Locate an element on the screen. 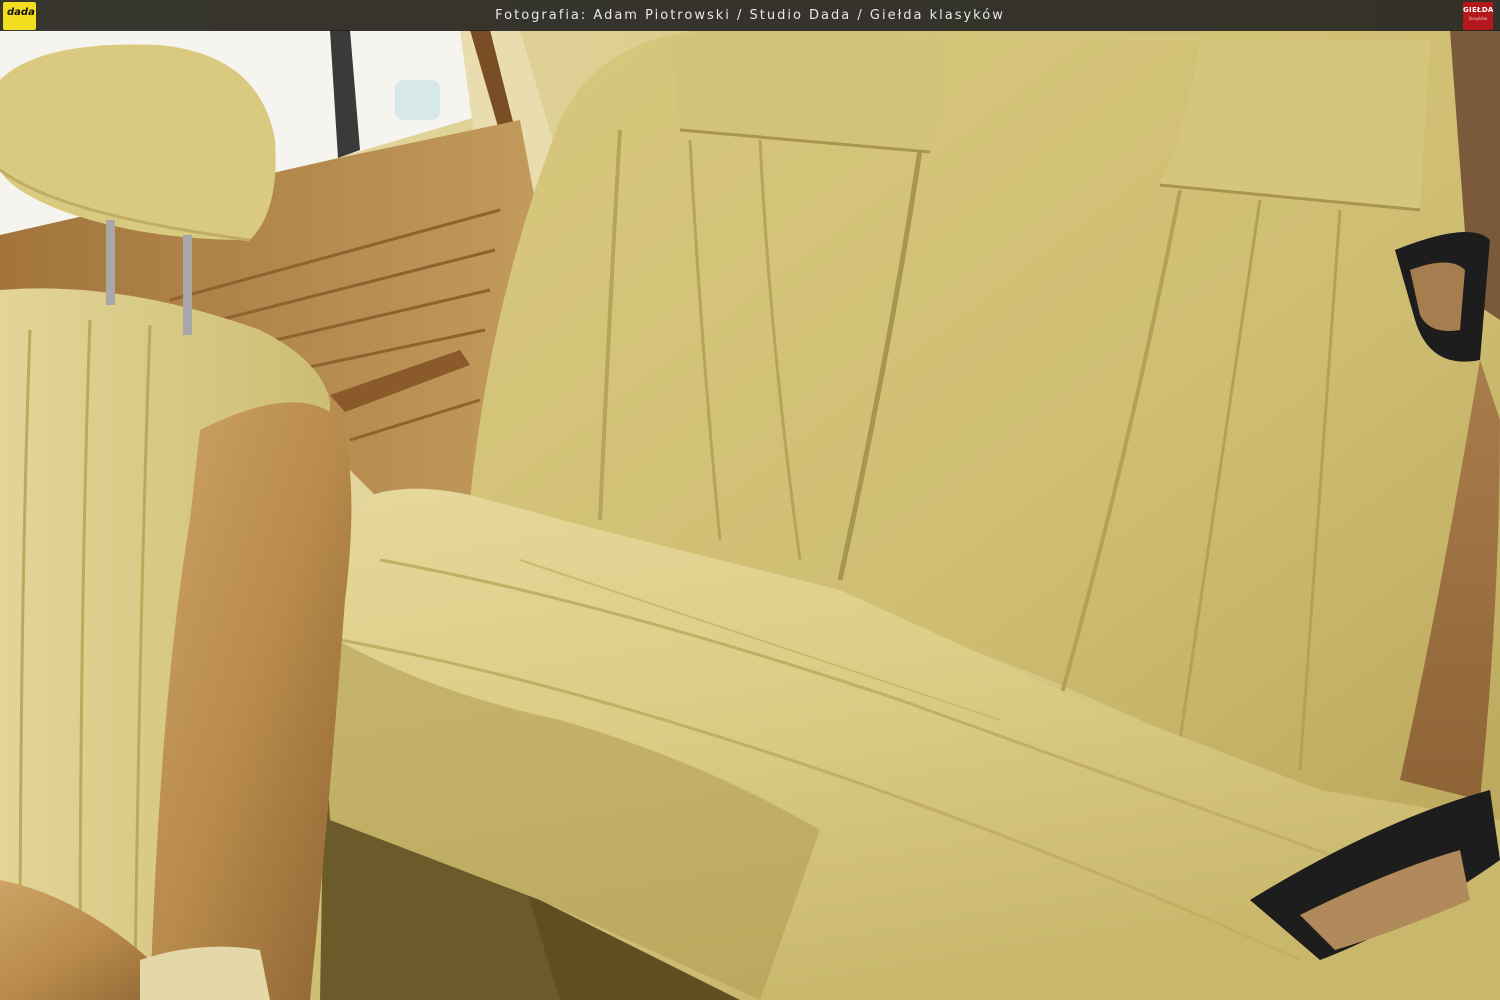  gielda-logo-line2: klasyków is located at coordinates (1478, 18).